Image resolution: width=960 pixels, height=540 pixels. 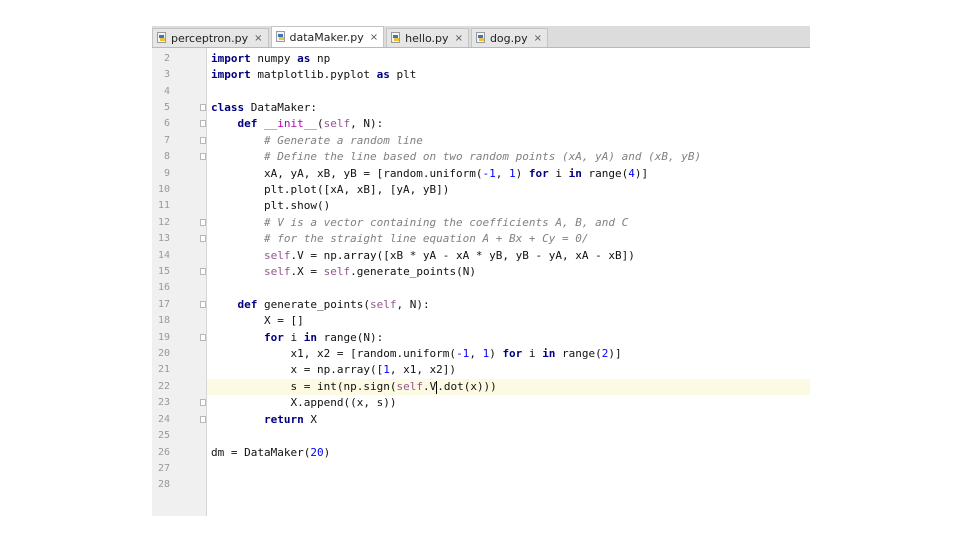 I want to click on line-number: 28, so click(x=163, y=484).